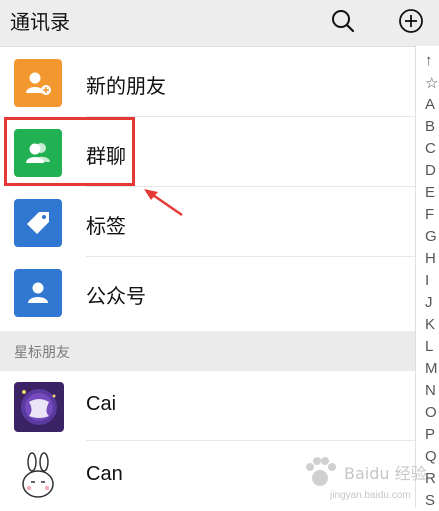  I want to click on index-letter: N, so click(430, 390).